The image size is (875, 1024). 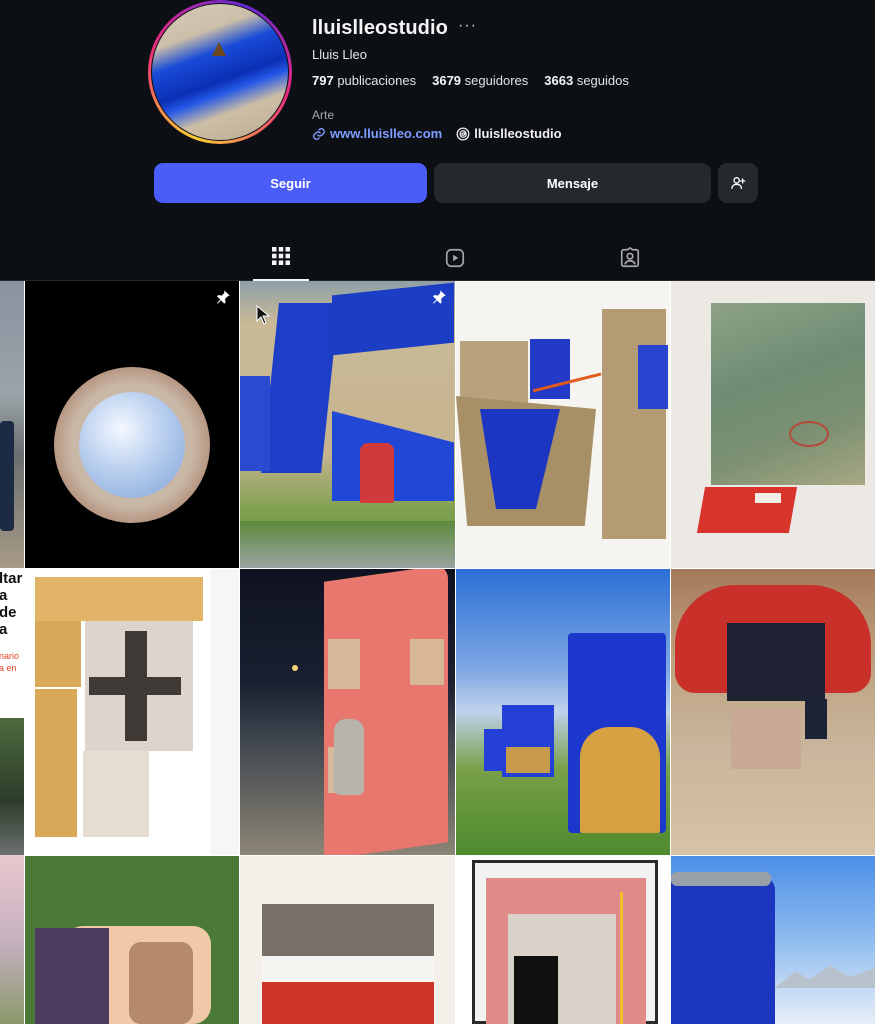 I want to click on stat-followers-label: seguidores, so click(x=496, y=80).